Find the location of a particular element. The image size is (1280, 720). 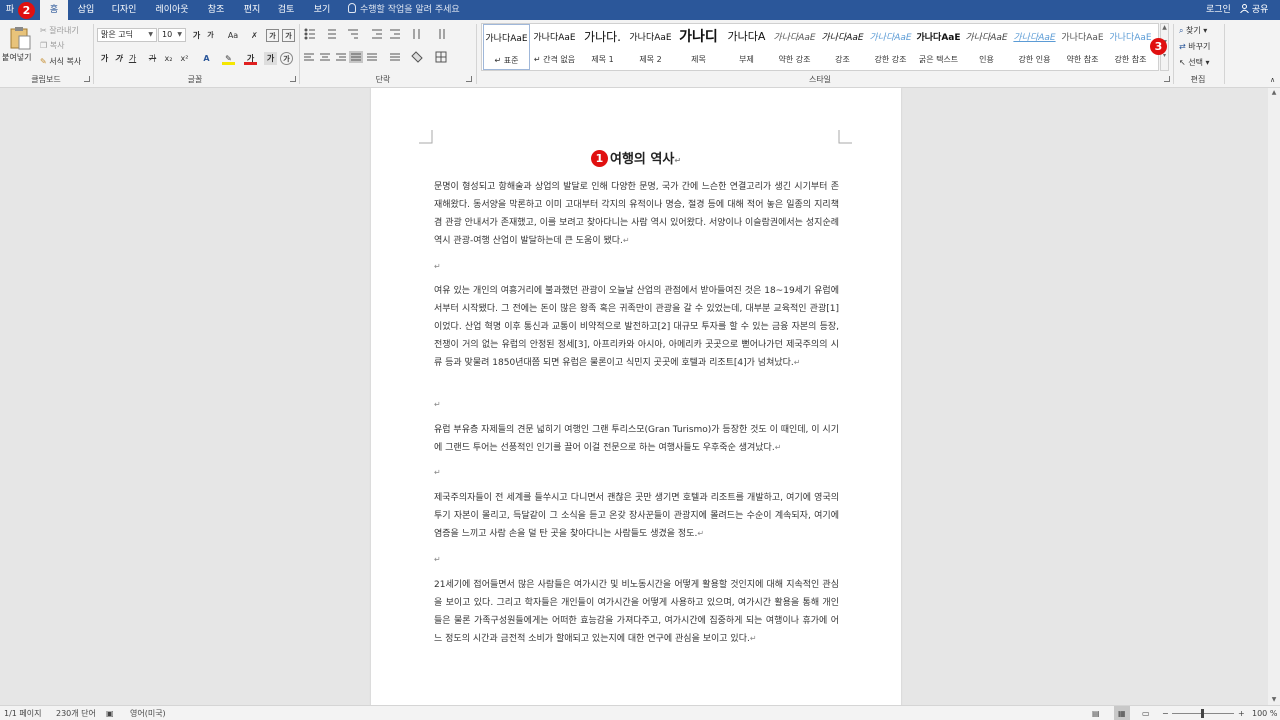

text-effects-icon: A is located at coordinates (206, 58).